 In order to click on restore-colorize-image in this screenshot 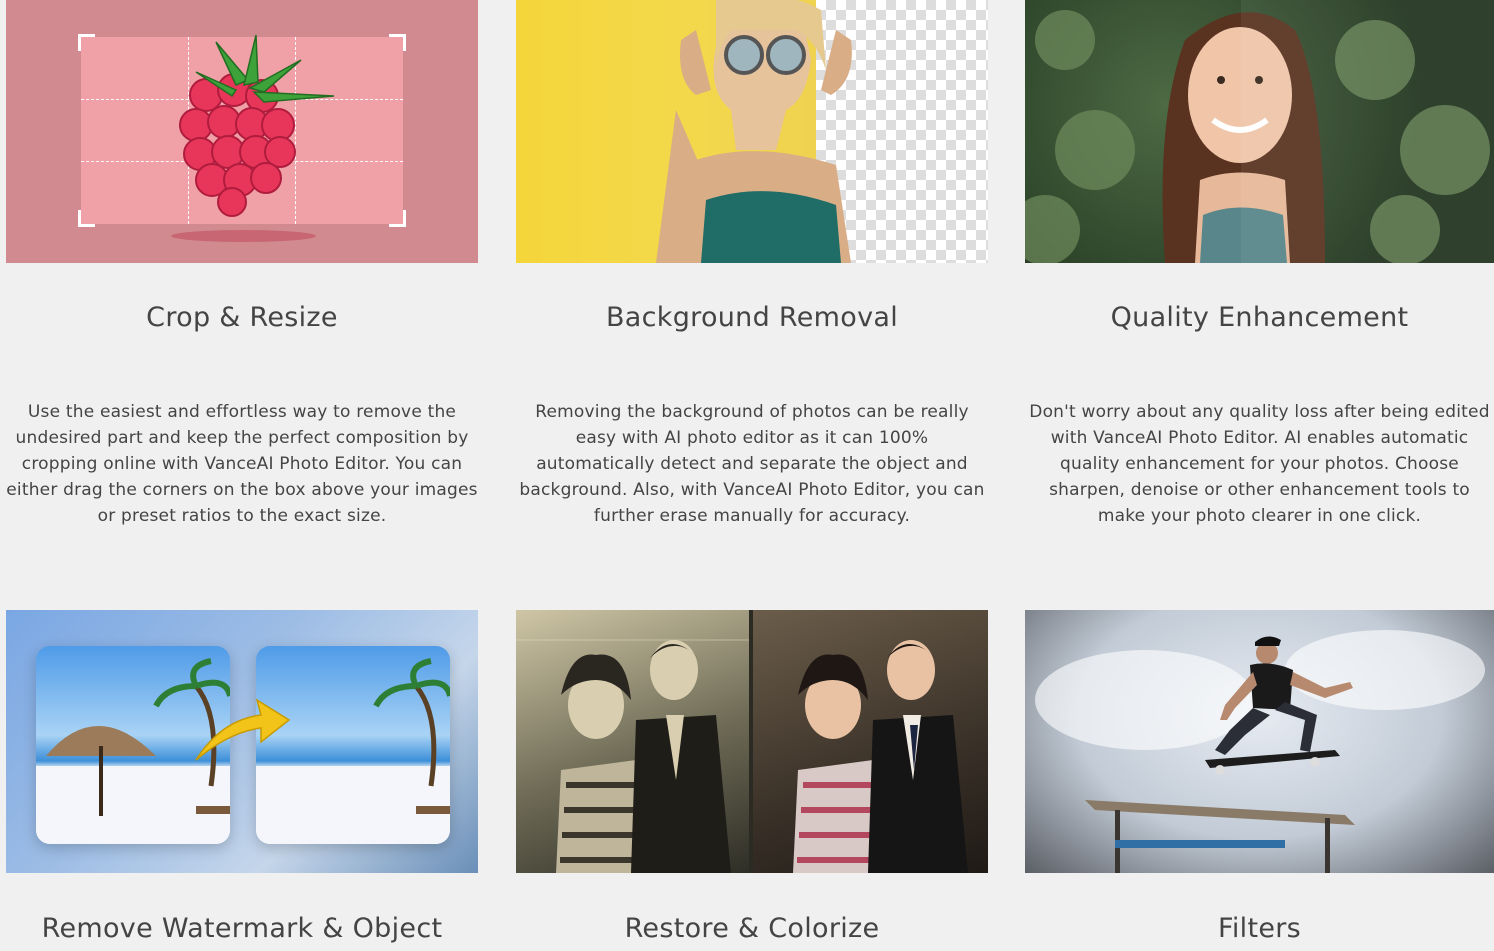, I will do `click(752, 741)`.